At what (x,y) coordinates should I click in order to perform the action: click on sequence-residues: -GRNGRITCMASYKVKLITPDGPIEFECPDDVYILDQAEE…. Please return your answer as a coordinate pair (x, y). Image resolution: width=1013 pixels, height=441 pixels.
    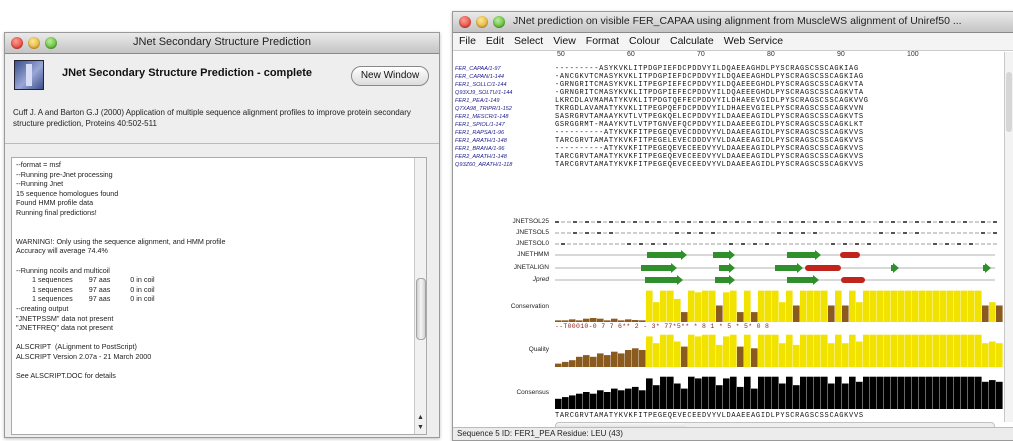
    Looking at the image, I should click on (709, 93).